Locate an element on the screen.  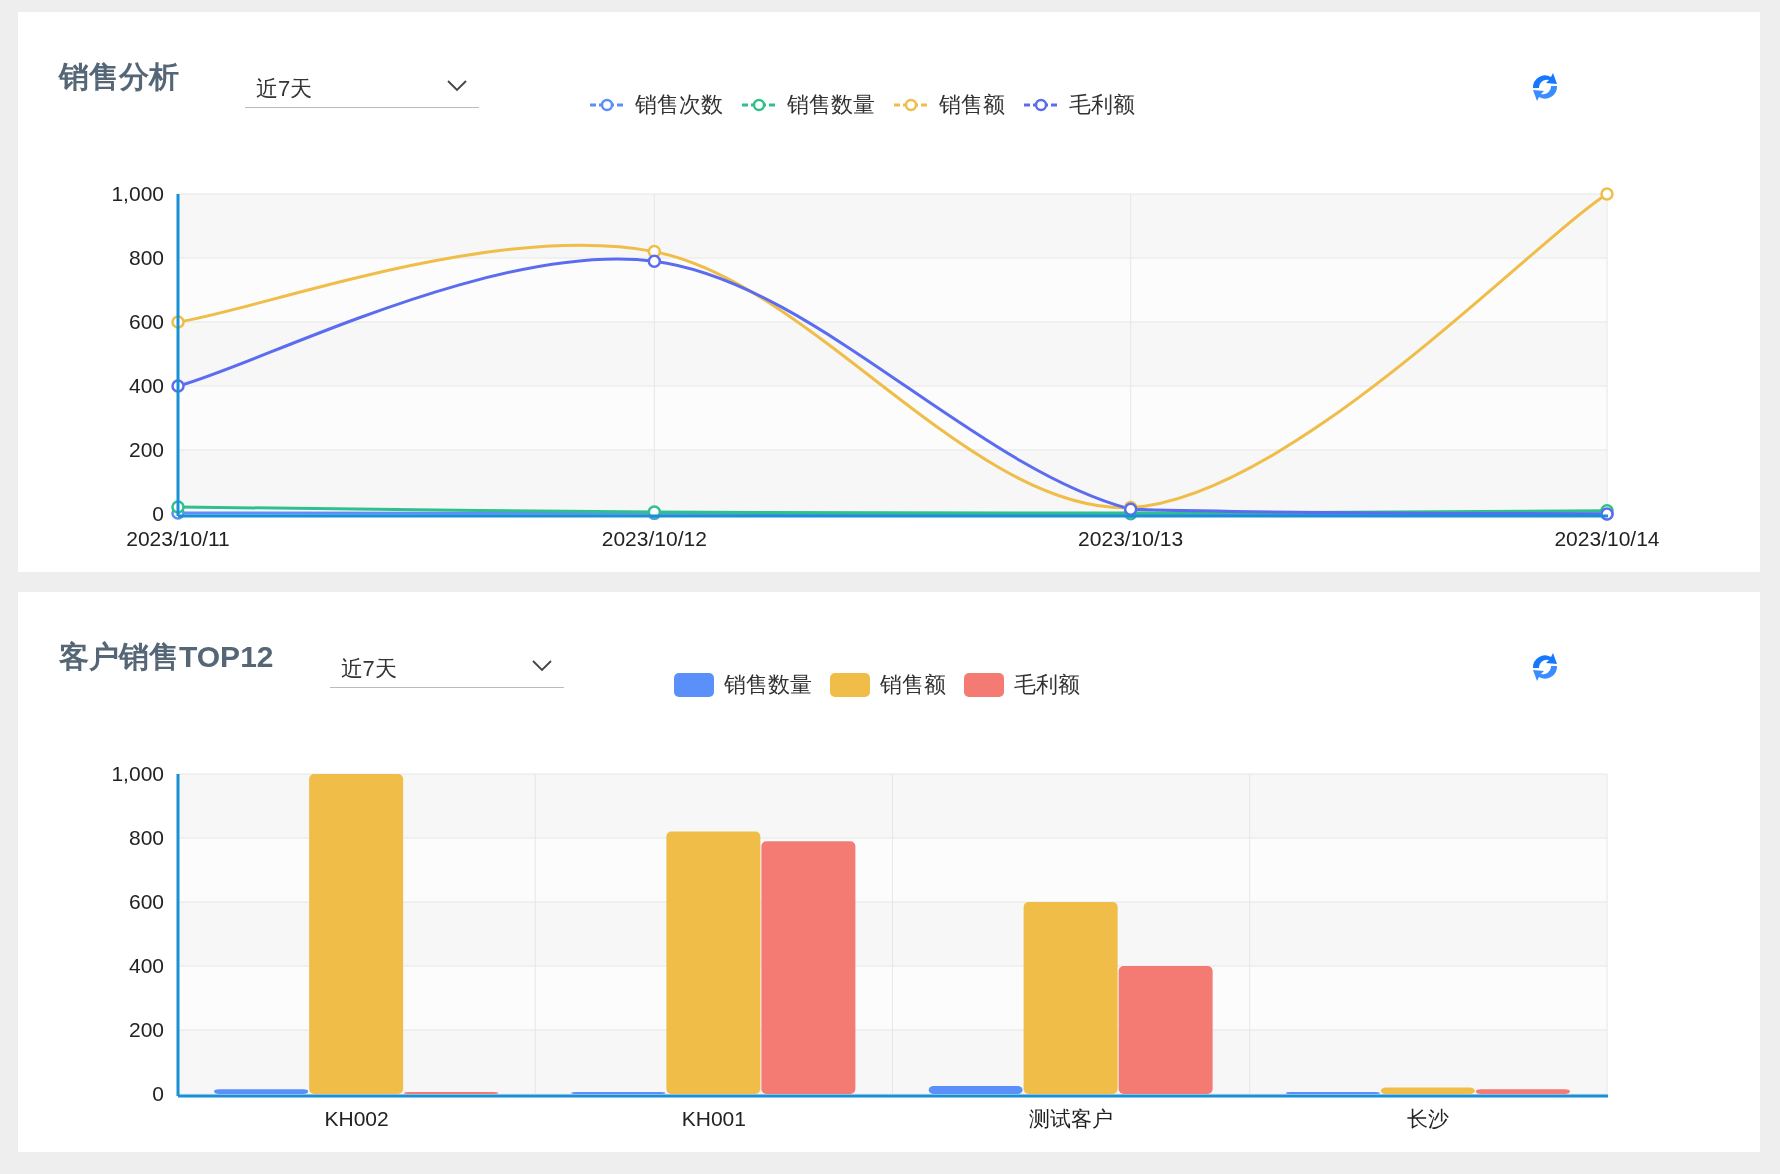
axis-label: 长沙 is located at coordinates (1428, 1118).